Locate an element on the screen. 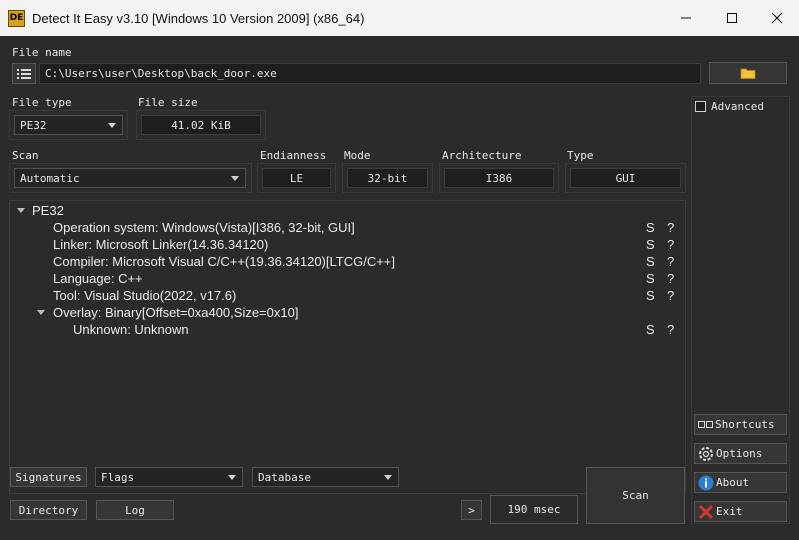  options-button: Options is located at coordinates (740, 453).